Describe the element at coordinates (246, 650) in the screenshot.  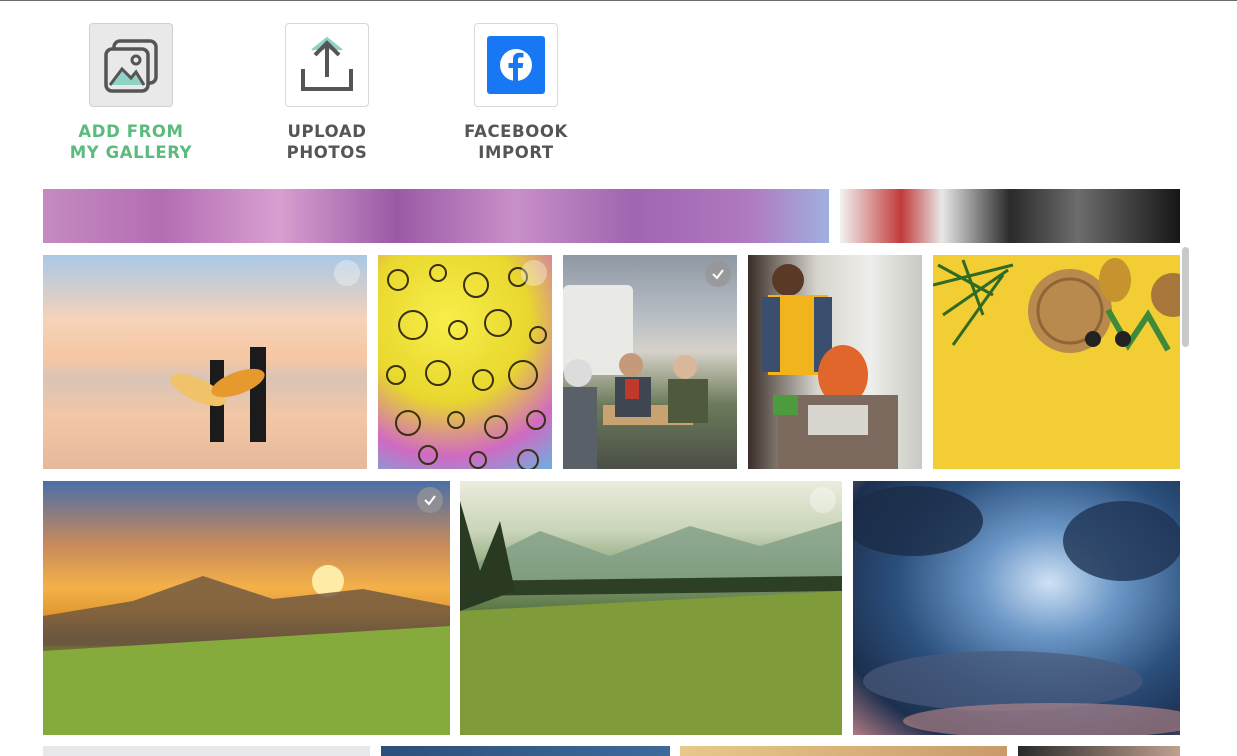
I see `mountain-sunset-scene` at that location.